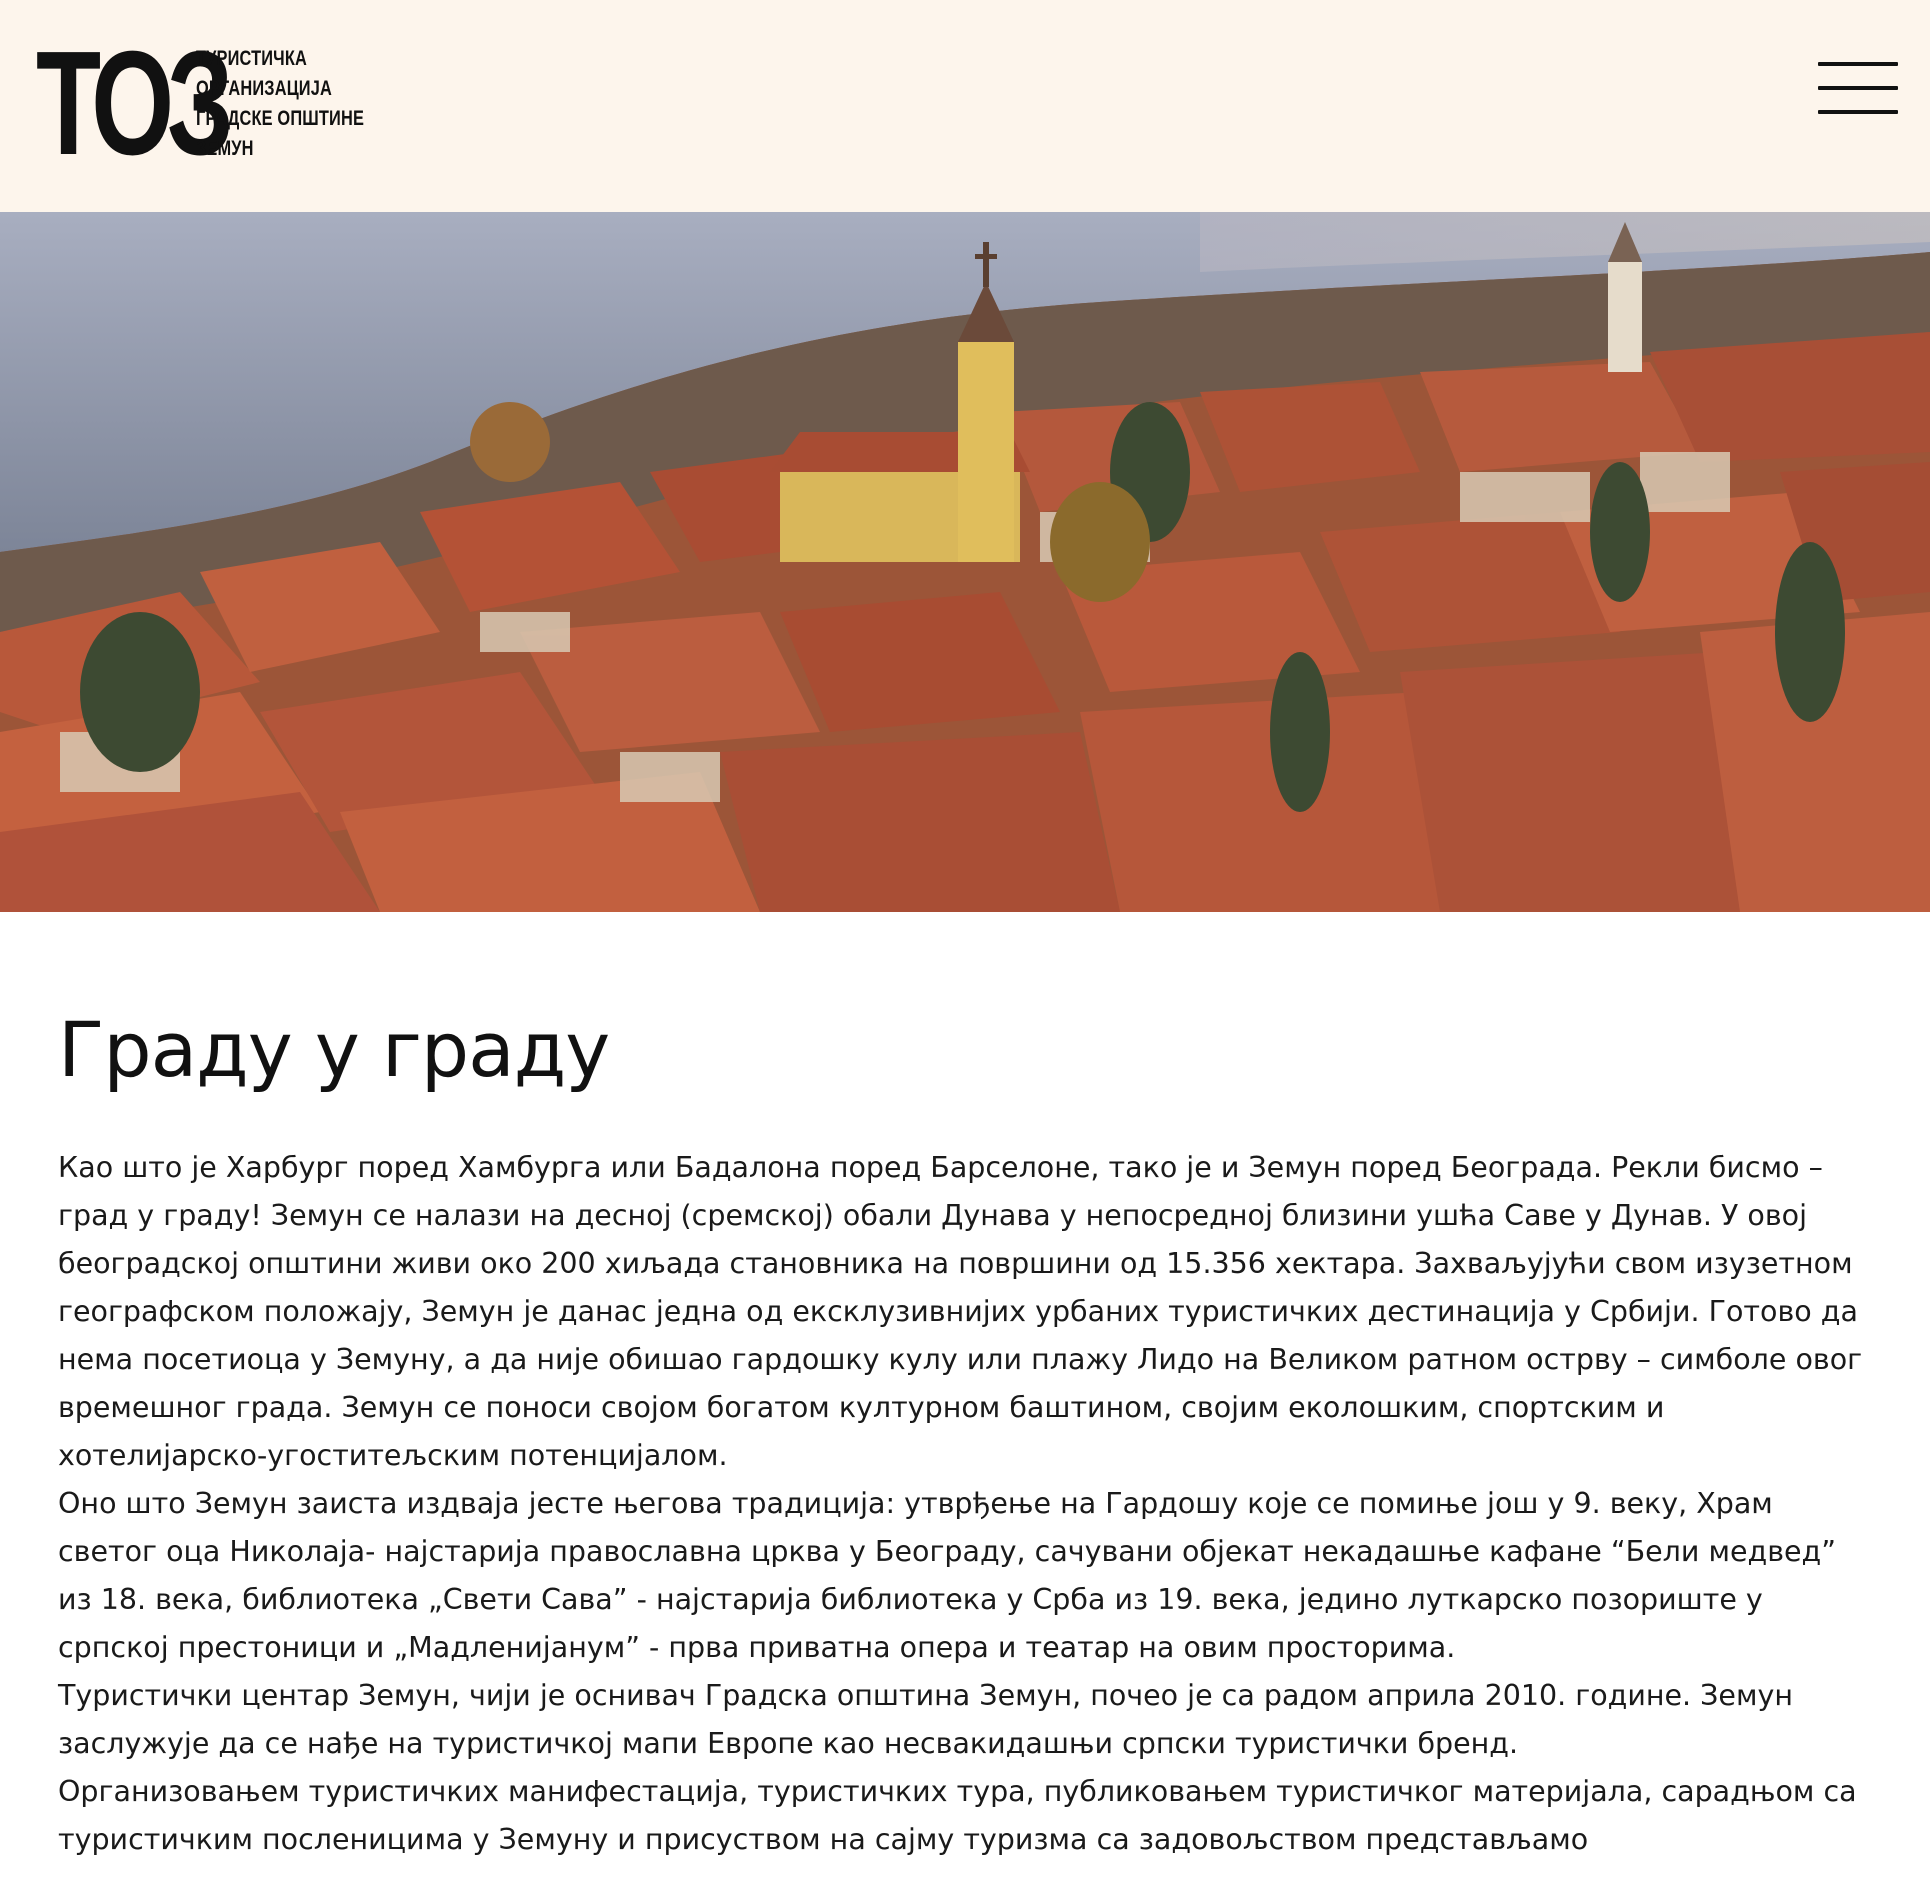 This screenshot has width=1930, height=1878. Describe the element at coordinates (280, 118) in the screenshot. I see `logo-line: ГРАДСКЕ ОПШТИНЕ` at that location.